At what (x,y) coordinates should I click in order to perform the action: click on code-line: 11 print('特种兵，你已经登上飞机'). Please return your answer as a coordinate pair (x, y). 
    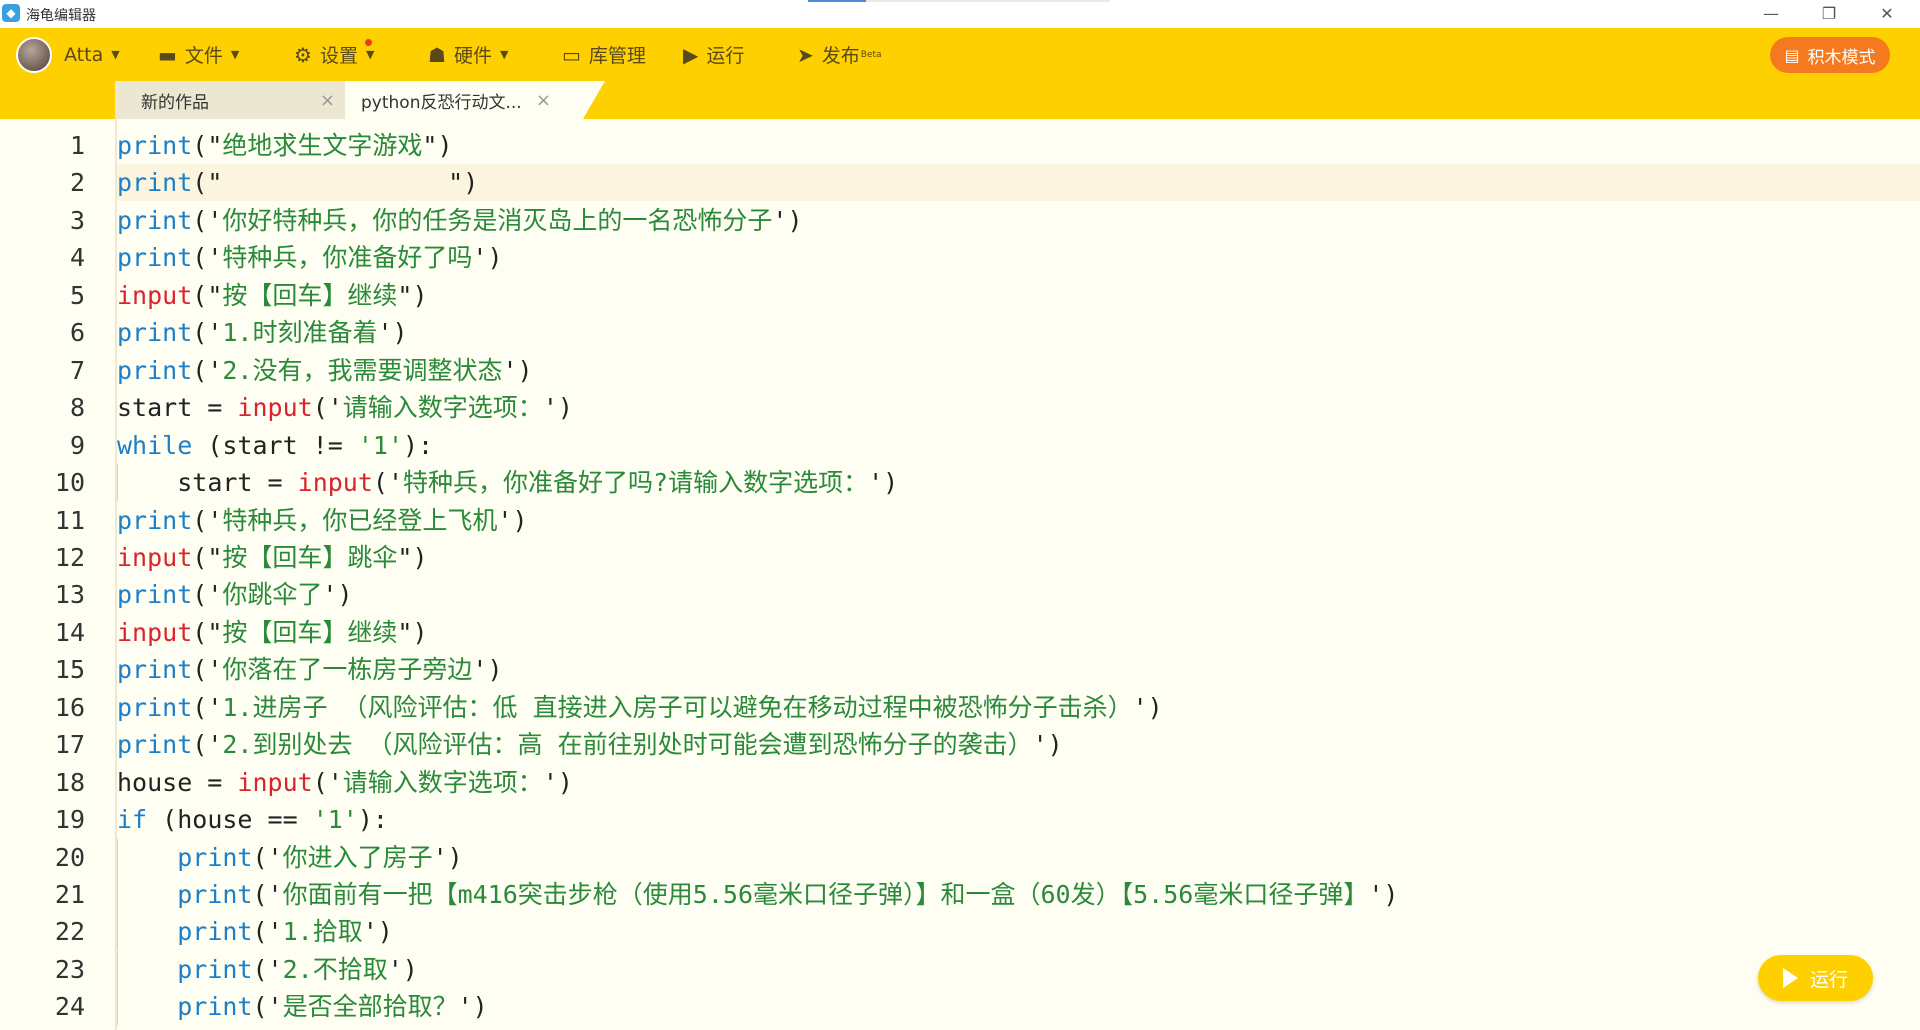
    Looking at the image, I should click on (960, 520).